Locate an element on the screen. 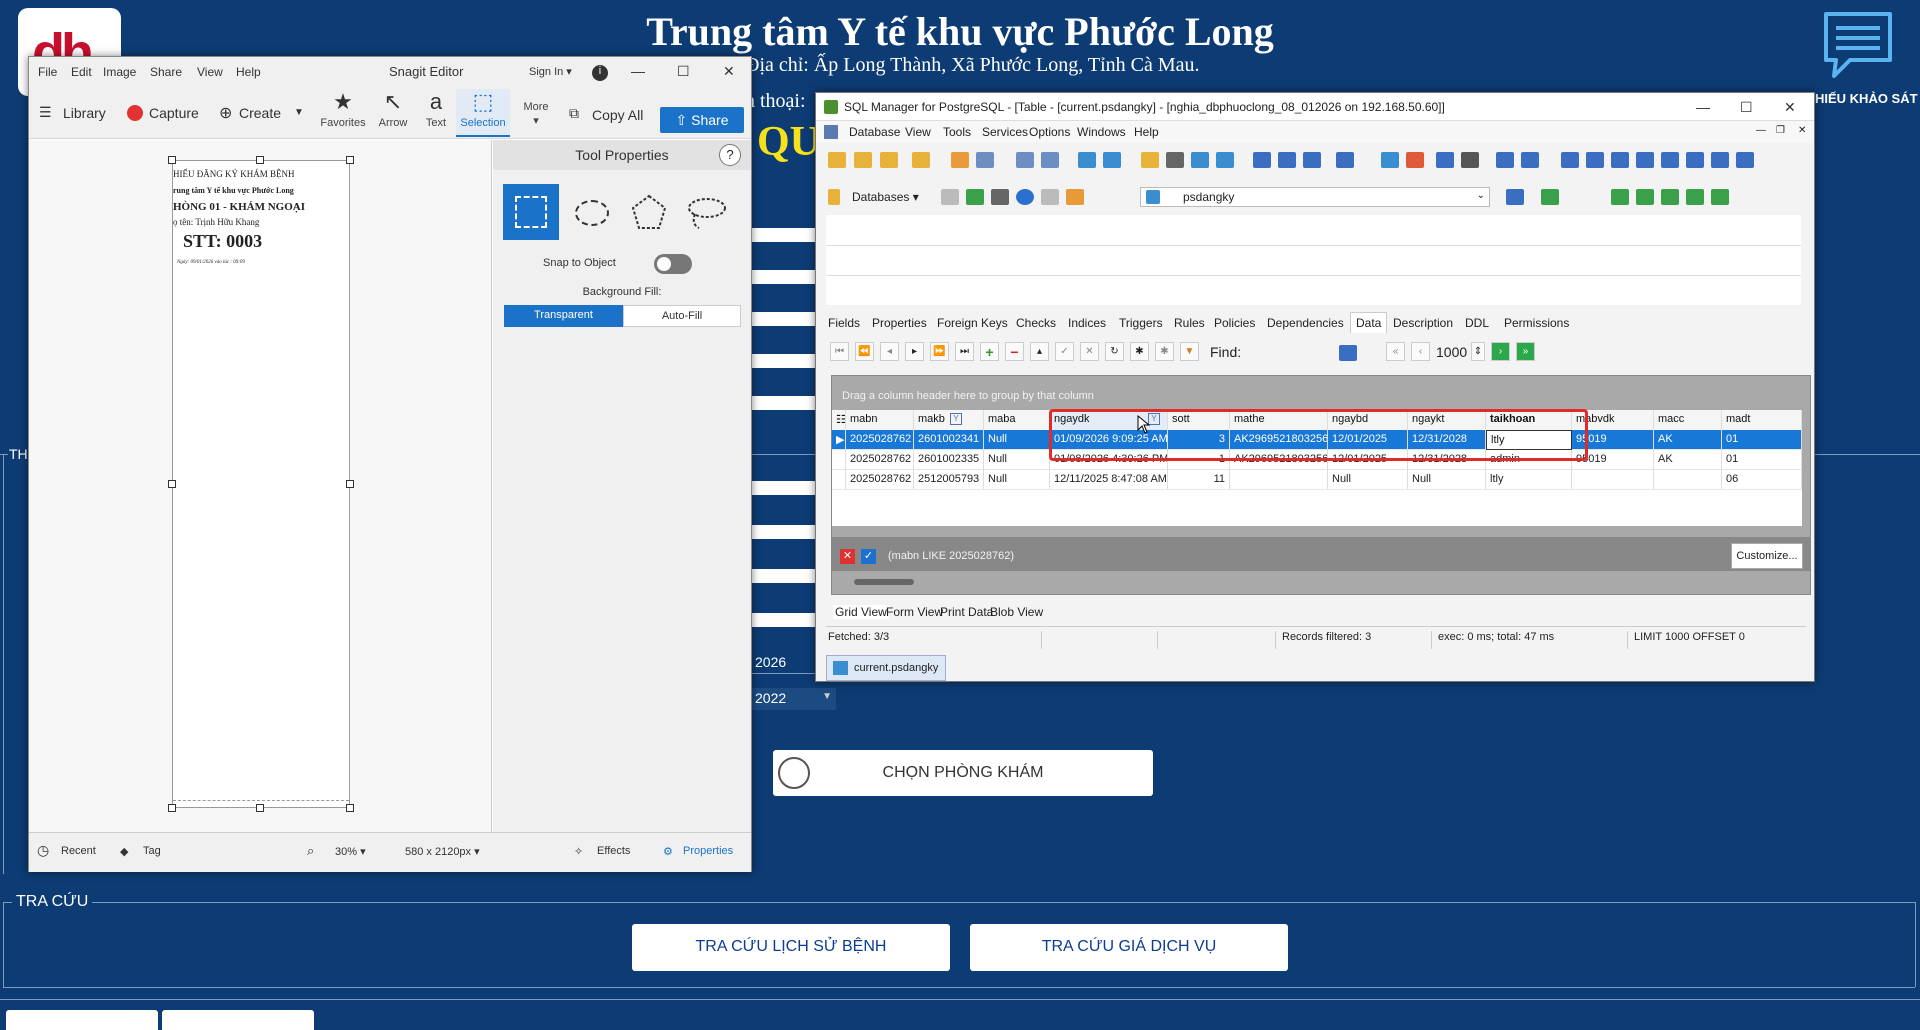 This screenshot has height=1030, width=1920. first-record-icon: ⏮ is located at coordinates (839, 351).